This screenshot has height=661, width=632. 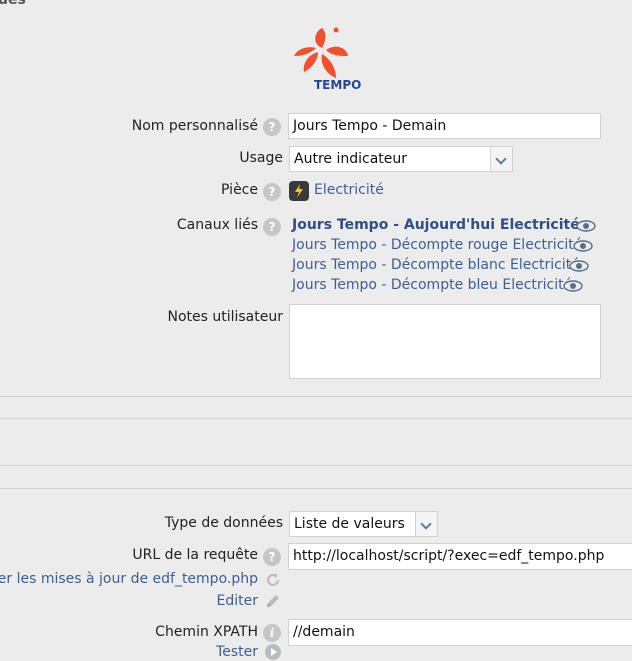 I want to click on channel-link: Jours Tempo - Décompte blanc Electricité, so click(x=436, y=265).